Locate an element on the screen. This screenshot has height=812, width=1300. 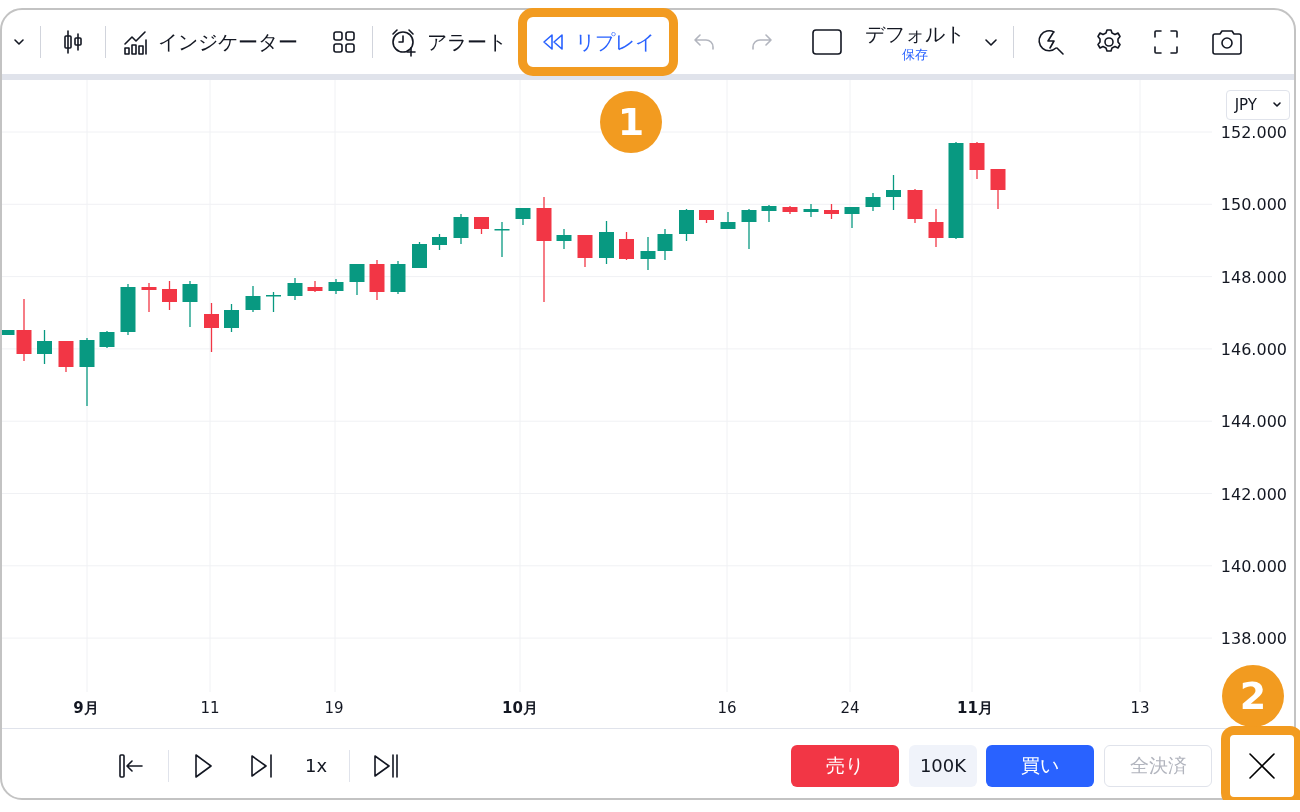
date-label: 11 is located at coordinates (210, 708).